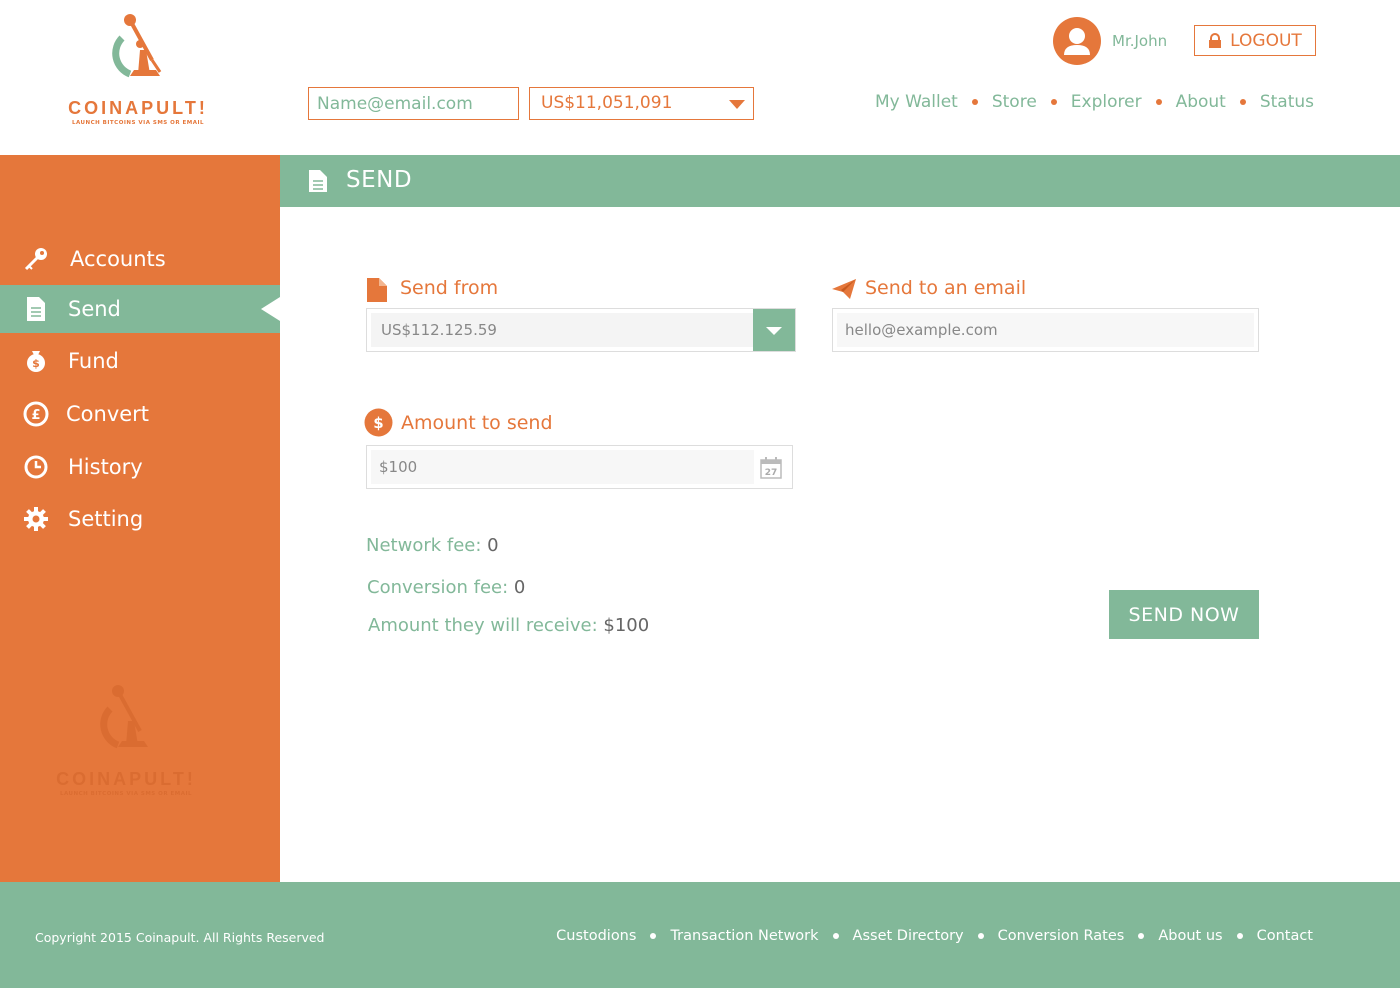 This screenshot has height=988, width=1400. I want to click on network-fee: Network fee: 0, so click(432, 545).